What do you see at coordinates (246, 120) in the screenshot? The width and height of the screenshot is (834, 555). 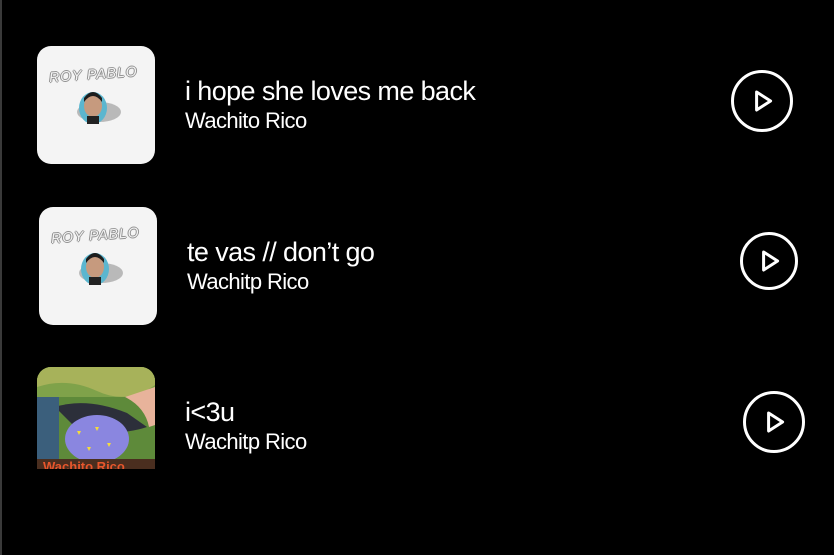 I see `track-artist: Wachito Rico` at bounding box center [246, 120].